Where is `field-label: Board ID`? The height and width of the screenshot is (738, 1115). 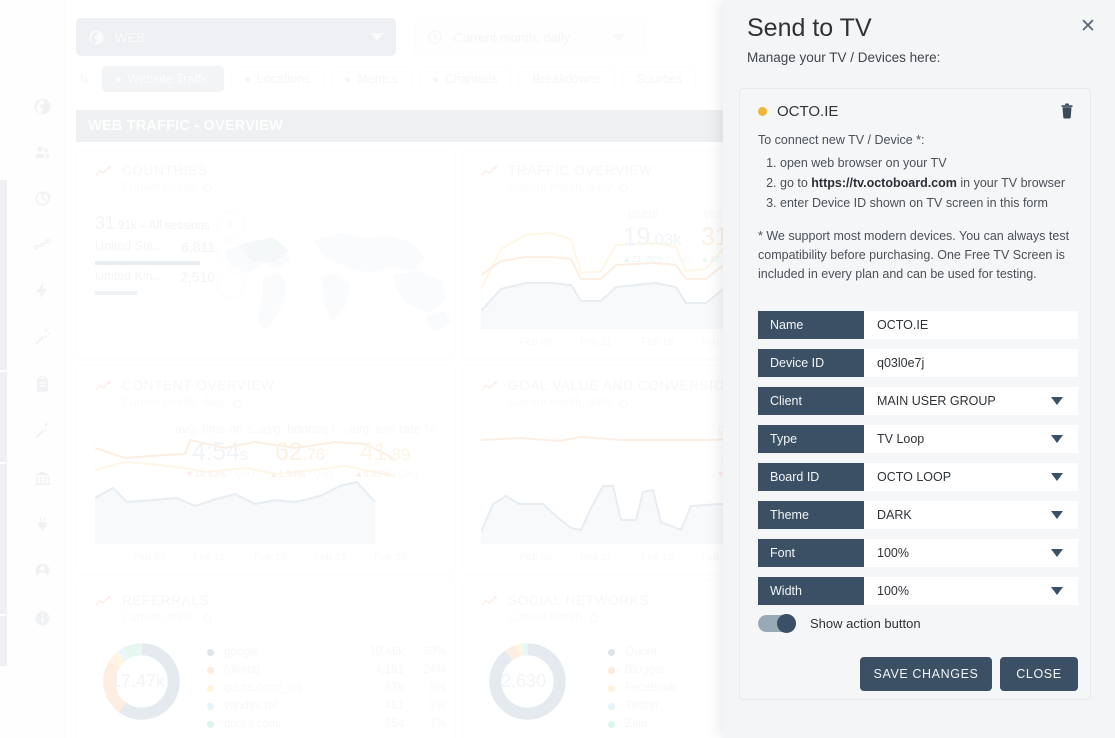
field-label: Board ID is located at coordinates (811, 477).